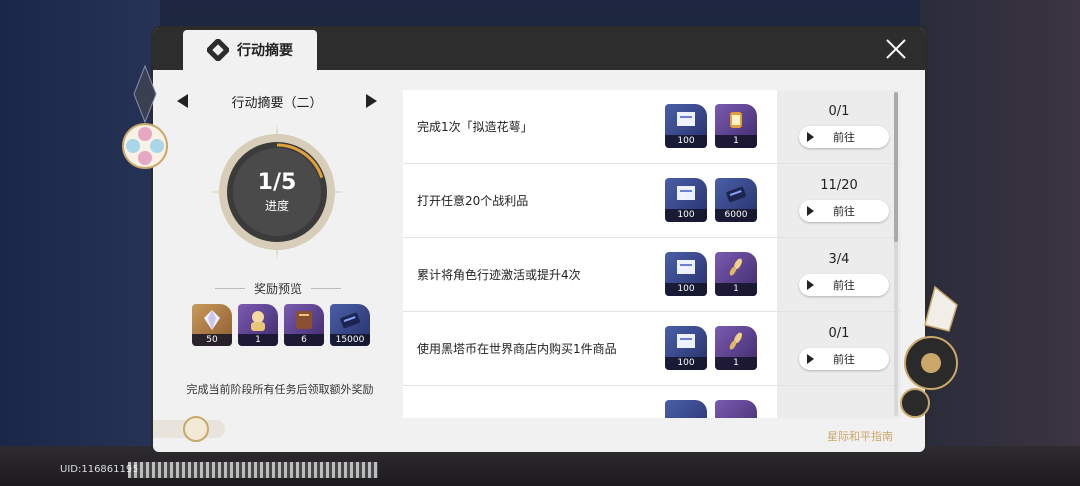 Image resolution: width=1080 pixels, height=486 pixels. I want to click on ornament-emblem-icon, so click(145, 116).